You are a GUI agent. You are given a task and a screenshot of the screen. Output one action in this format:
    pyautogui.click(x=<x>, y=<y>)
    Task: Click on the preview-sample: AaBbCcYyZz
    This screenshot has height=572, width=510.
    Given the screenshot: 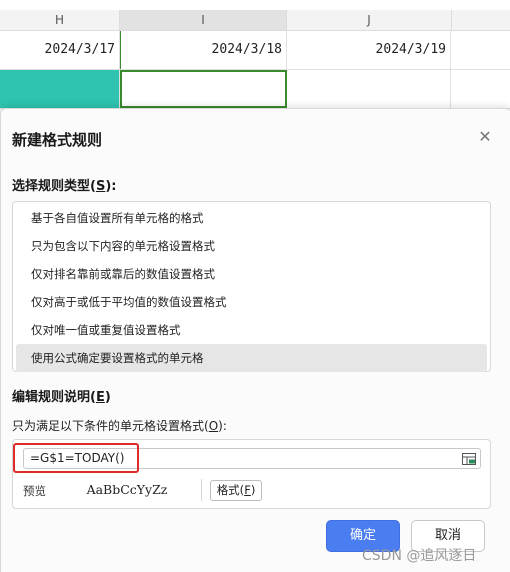 What is the action you would take?
    pyautogui.click(x=127, y=490)
    